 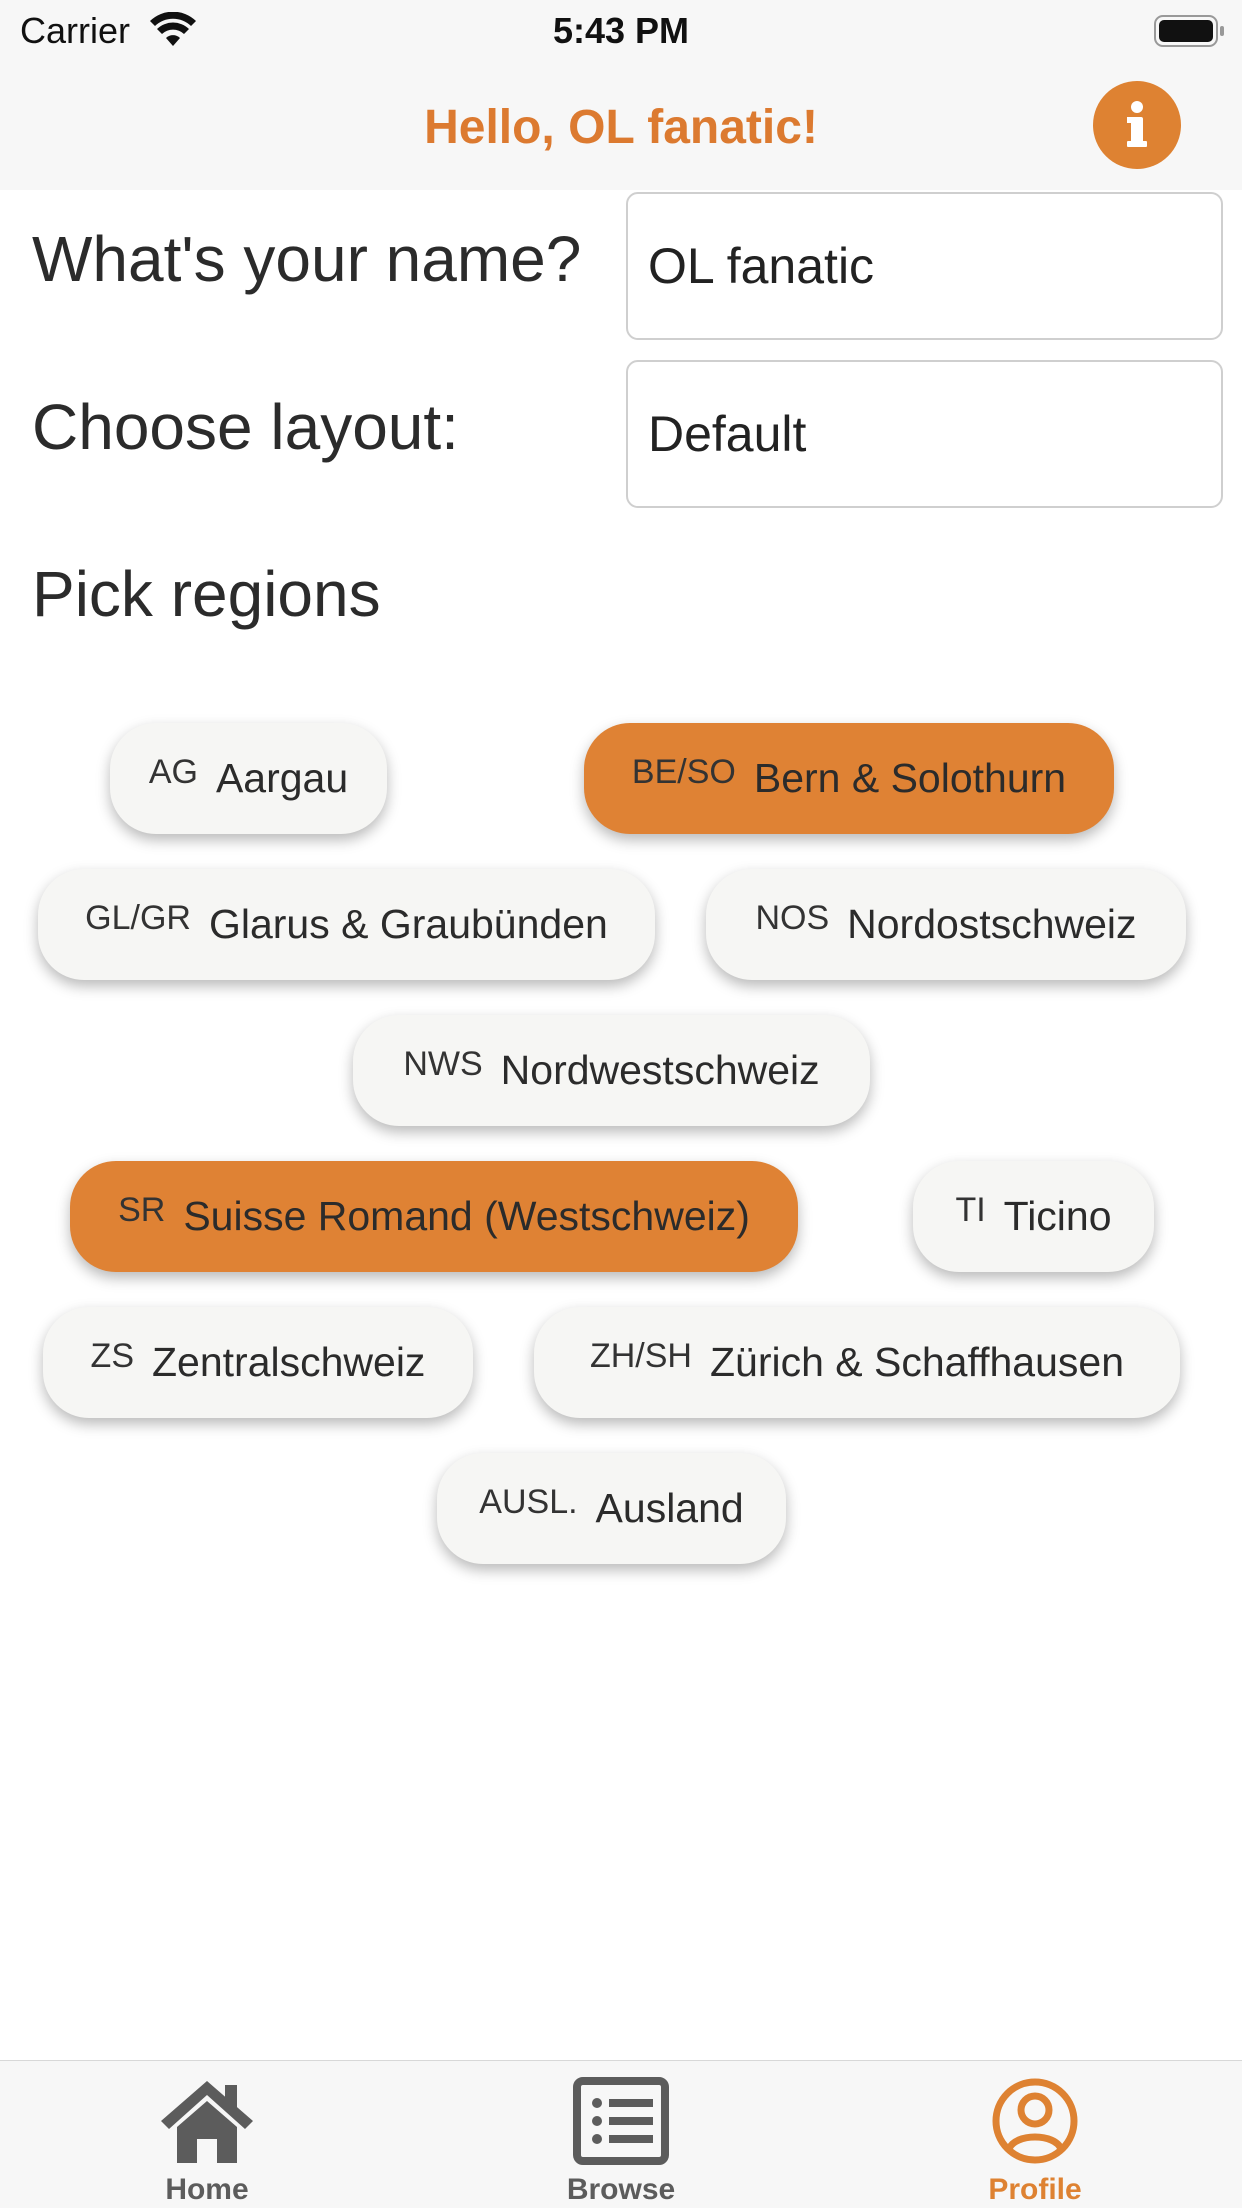 What do you see at coordinates (792, 918) in the screenshot?
I see `region-abbr: NOS` at bounding box center [792, 918].